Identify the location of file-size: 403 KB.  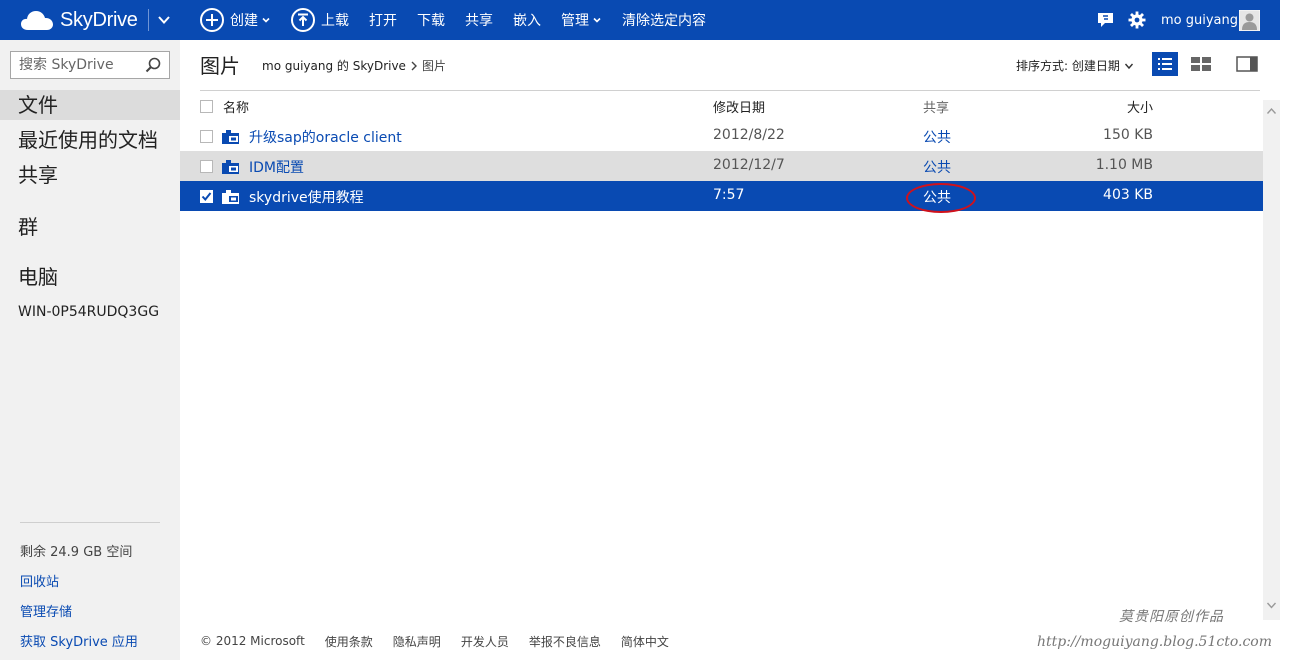
(1128, 195).